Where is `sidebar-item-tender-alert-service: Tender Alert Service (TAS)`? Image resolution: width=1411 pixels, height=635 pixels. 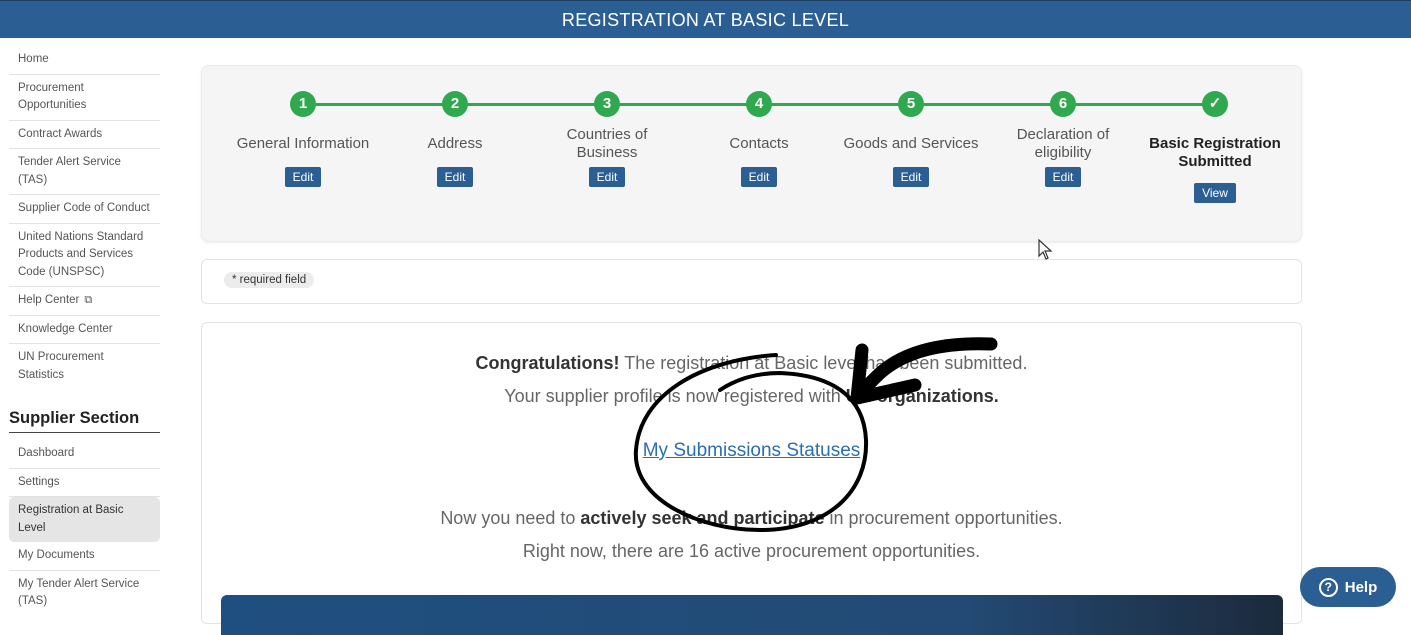
sidebar-item-tender-alert-service: Tender Alert Service (TAS) is located at coordinates (84, 172).